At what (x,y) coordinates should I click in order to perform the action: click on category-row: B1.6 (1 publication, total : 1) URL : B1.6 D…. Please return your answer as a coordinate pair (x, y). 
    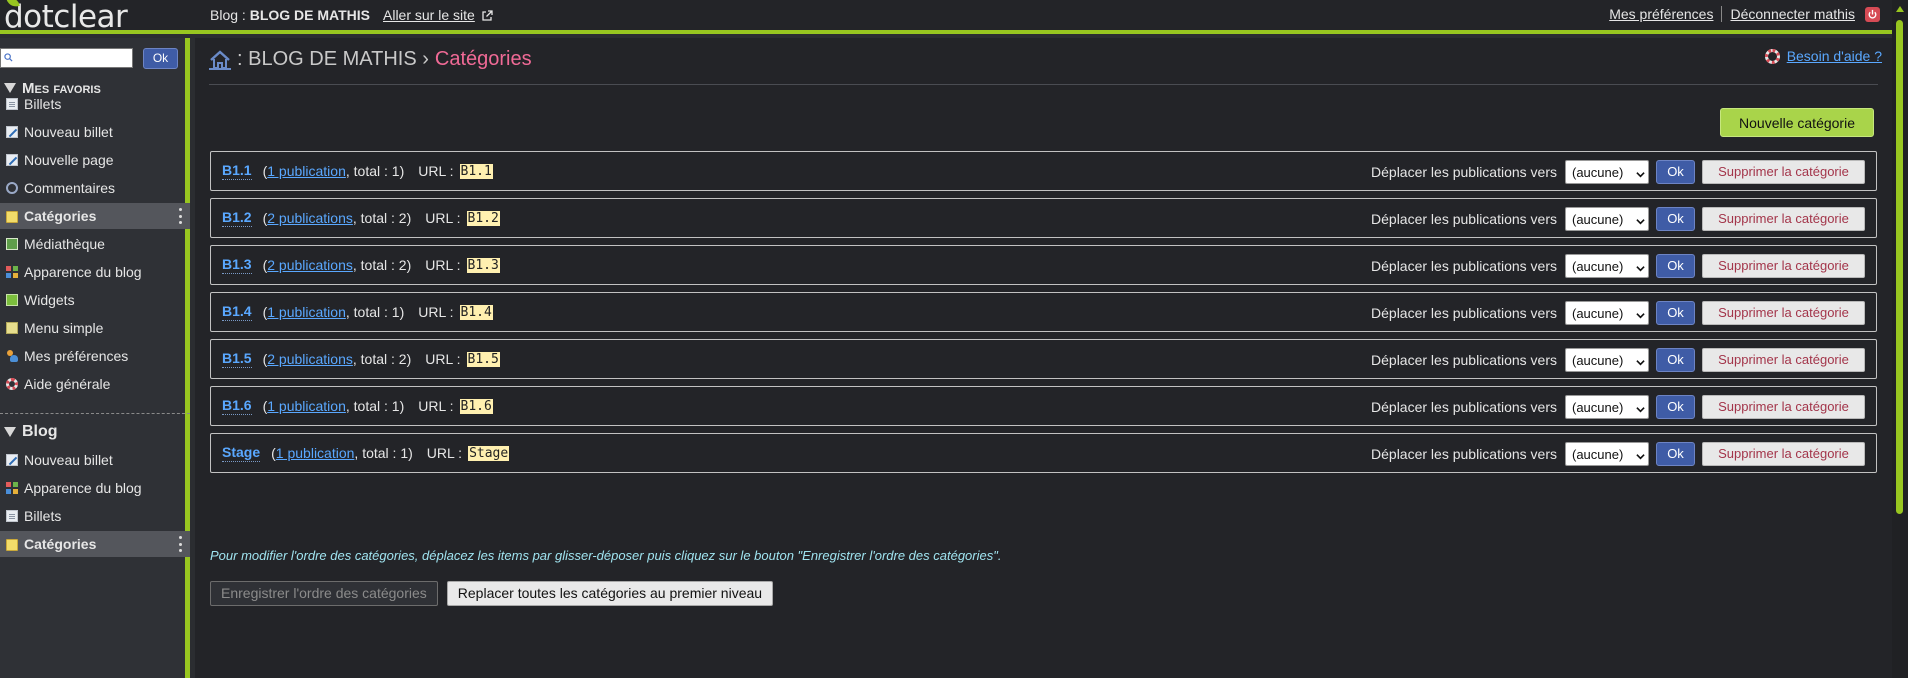
    Looking at the image, I should click on (1043, 406).